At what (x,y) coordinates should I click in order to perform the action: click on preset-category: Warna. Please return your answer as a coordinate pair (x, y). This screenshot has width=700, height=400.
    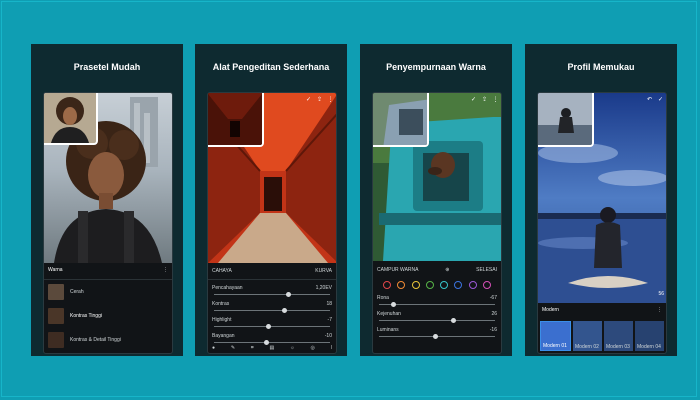
    Looking at the image, I should click on (55, 270).